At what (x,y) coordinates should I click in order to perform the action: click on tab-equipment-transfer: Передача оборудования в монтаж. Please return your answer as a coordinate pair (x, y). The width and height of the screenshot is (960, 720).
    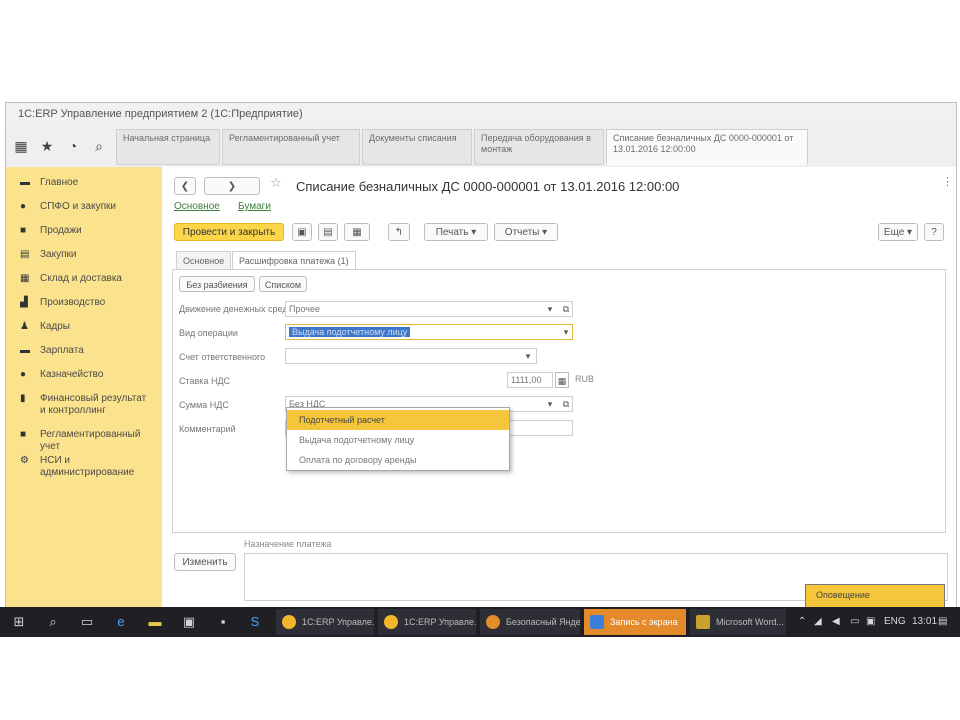
    Looking at the image, I should click on (539, 147).